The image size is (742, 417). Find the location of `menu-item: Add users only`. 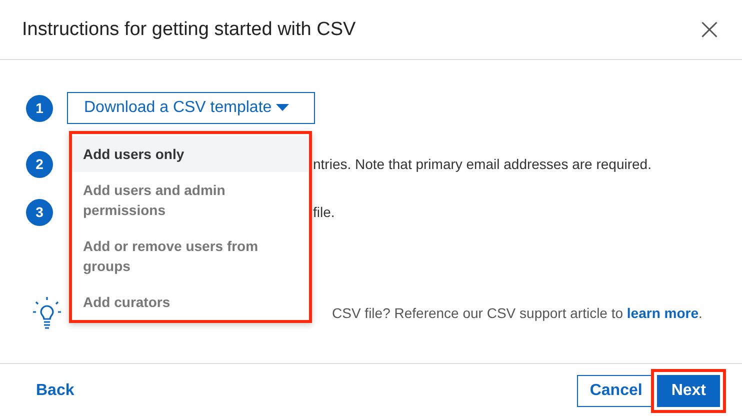

menu-item: Add users only is located at coordinates (190, 154).